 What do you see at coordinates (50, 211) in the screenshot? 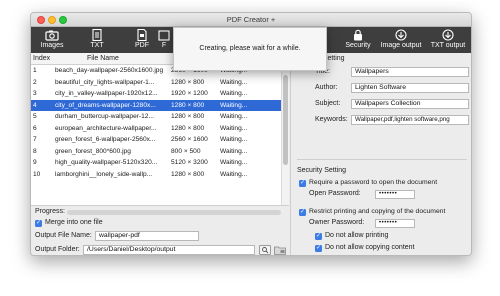
I see `progress-label: Progress:` at bounding box center [50, 211].